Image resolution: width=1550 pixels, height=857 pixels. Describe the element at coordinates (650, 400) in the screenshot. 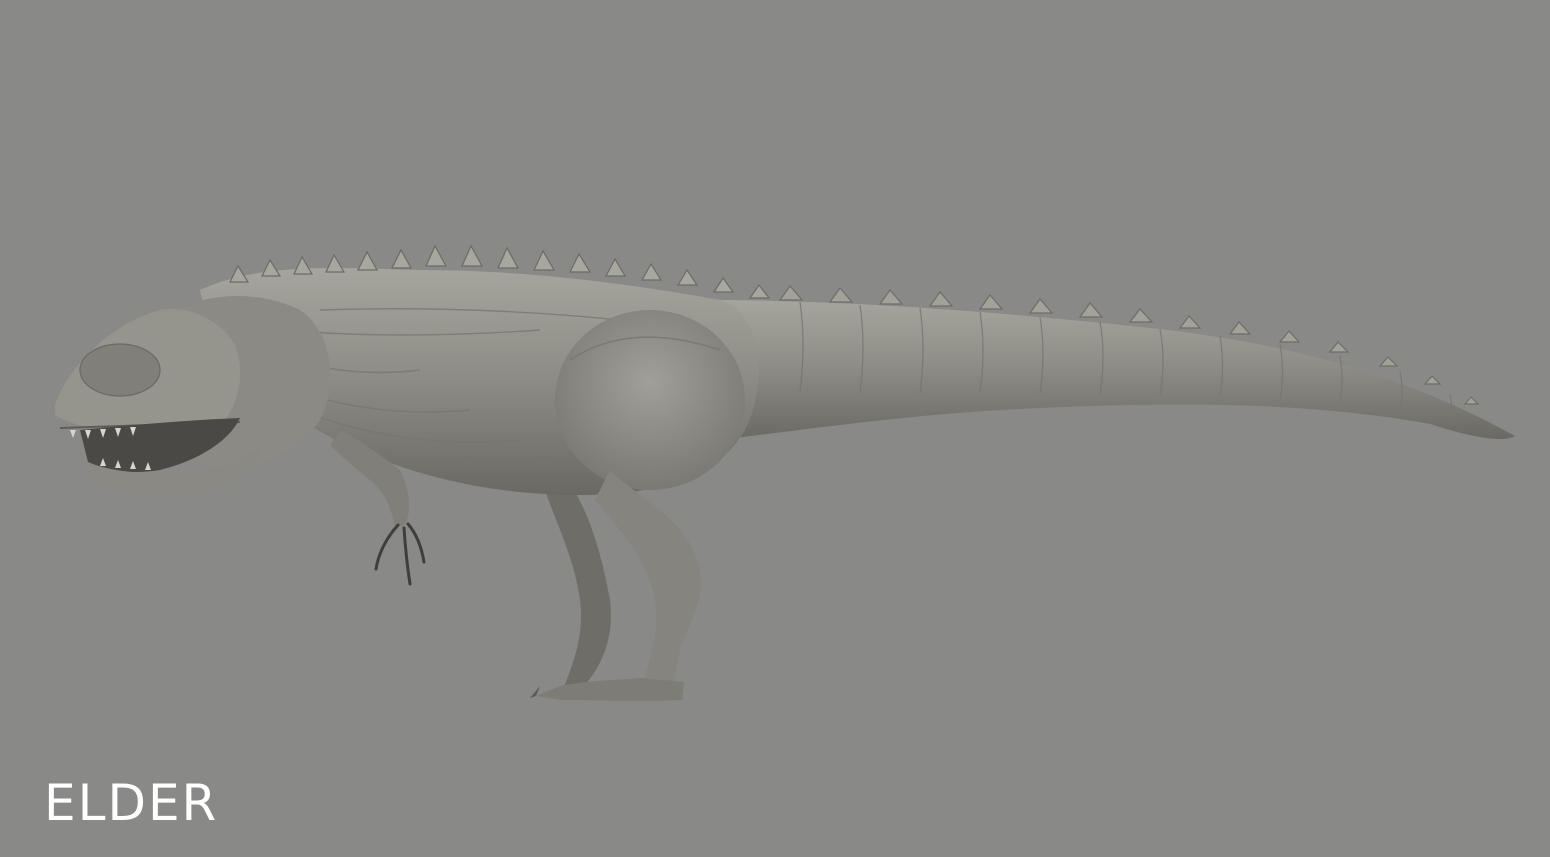

I see `near-thigh` at that location.